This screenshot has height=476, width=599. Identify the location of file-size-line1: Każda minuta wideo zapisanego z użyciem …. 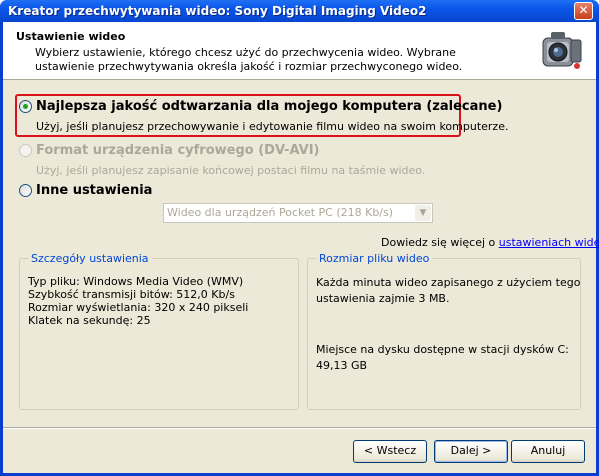
(448, 282).